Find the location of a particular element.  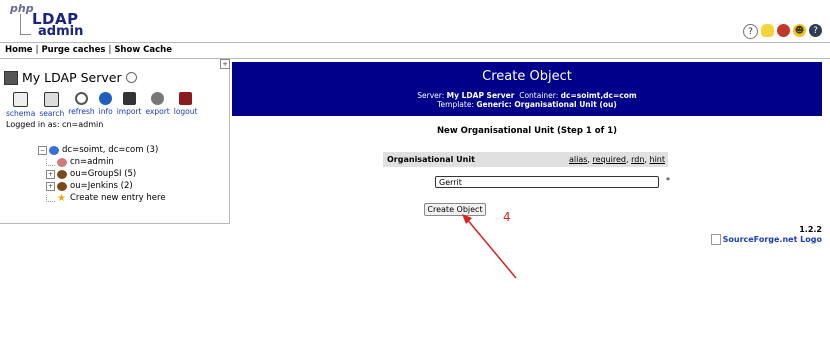

server-name: My LDAP Server is located at coordinates (72, 77).